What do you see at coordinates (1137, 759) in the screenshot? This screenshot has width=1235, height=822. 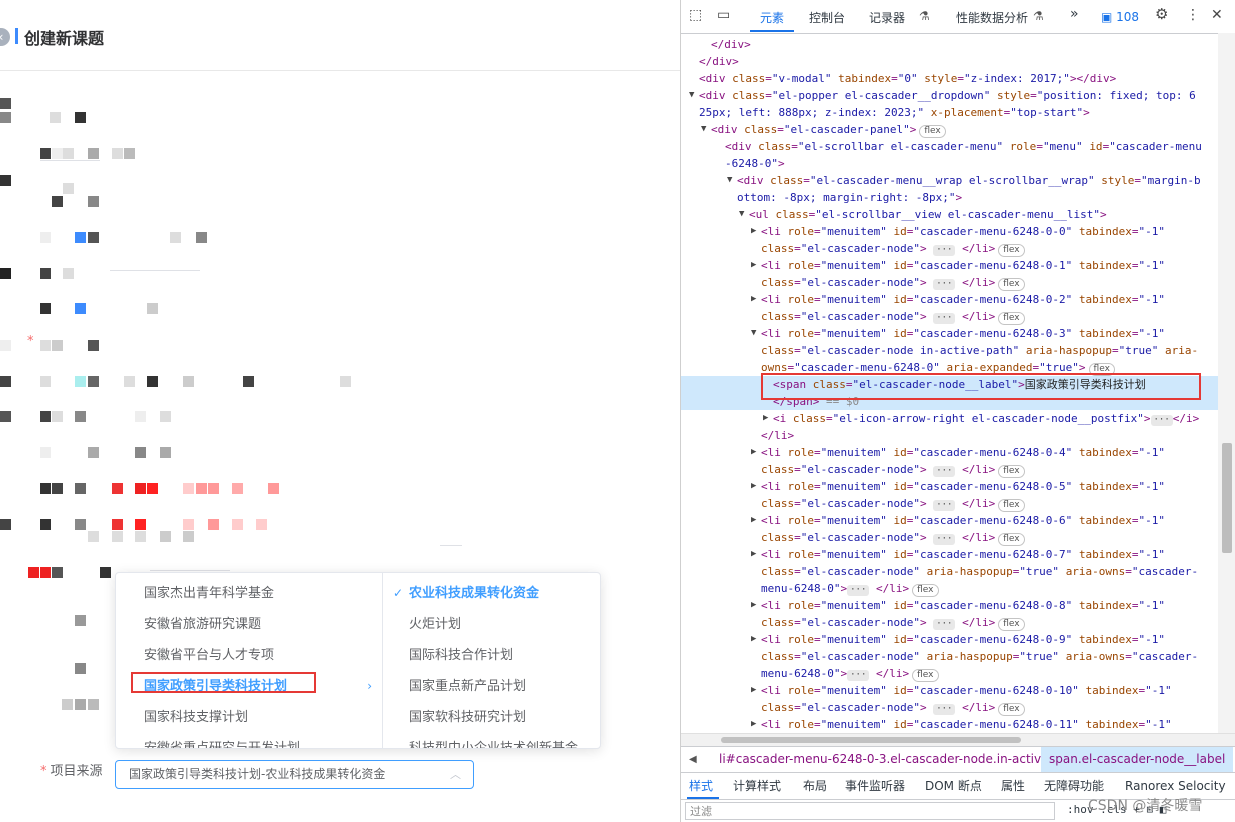 I see `breadcrumb-item-span: span.el-cascader-node__label` at bounding box center [1137, 759].